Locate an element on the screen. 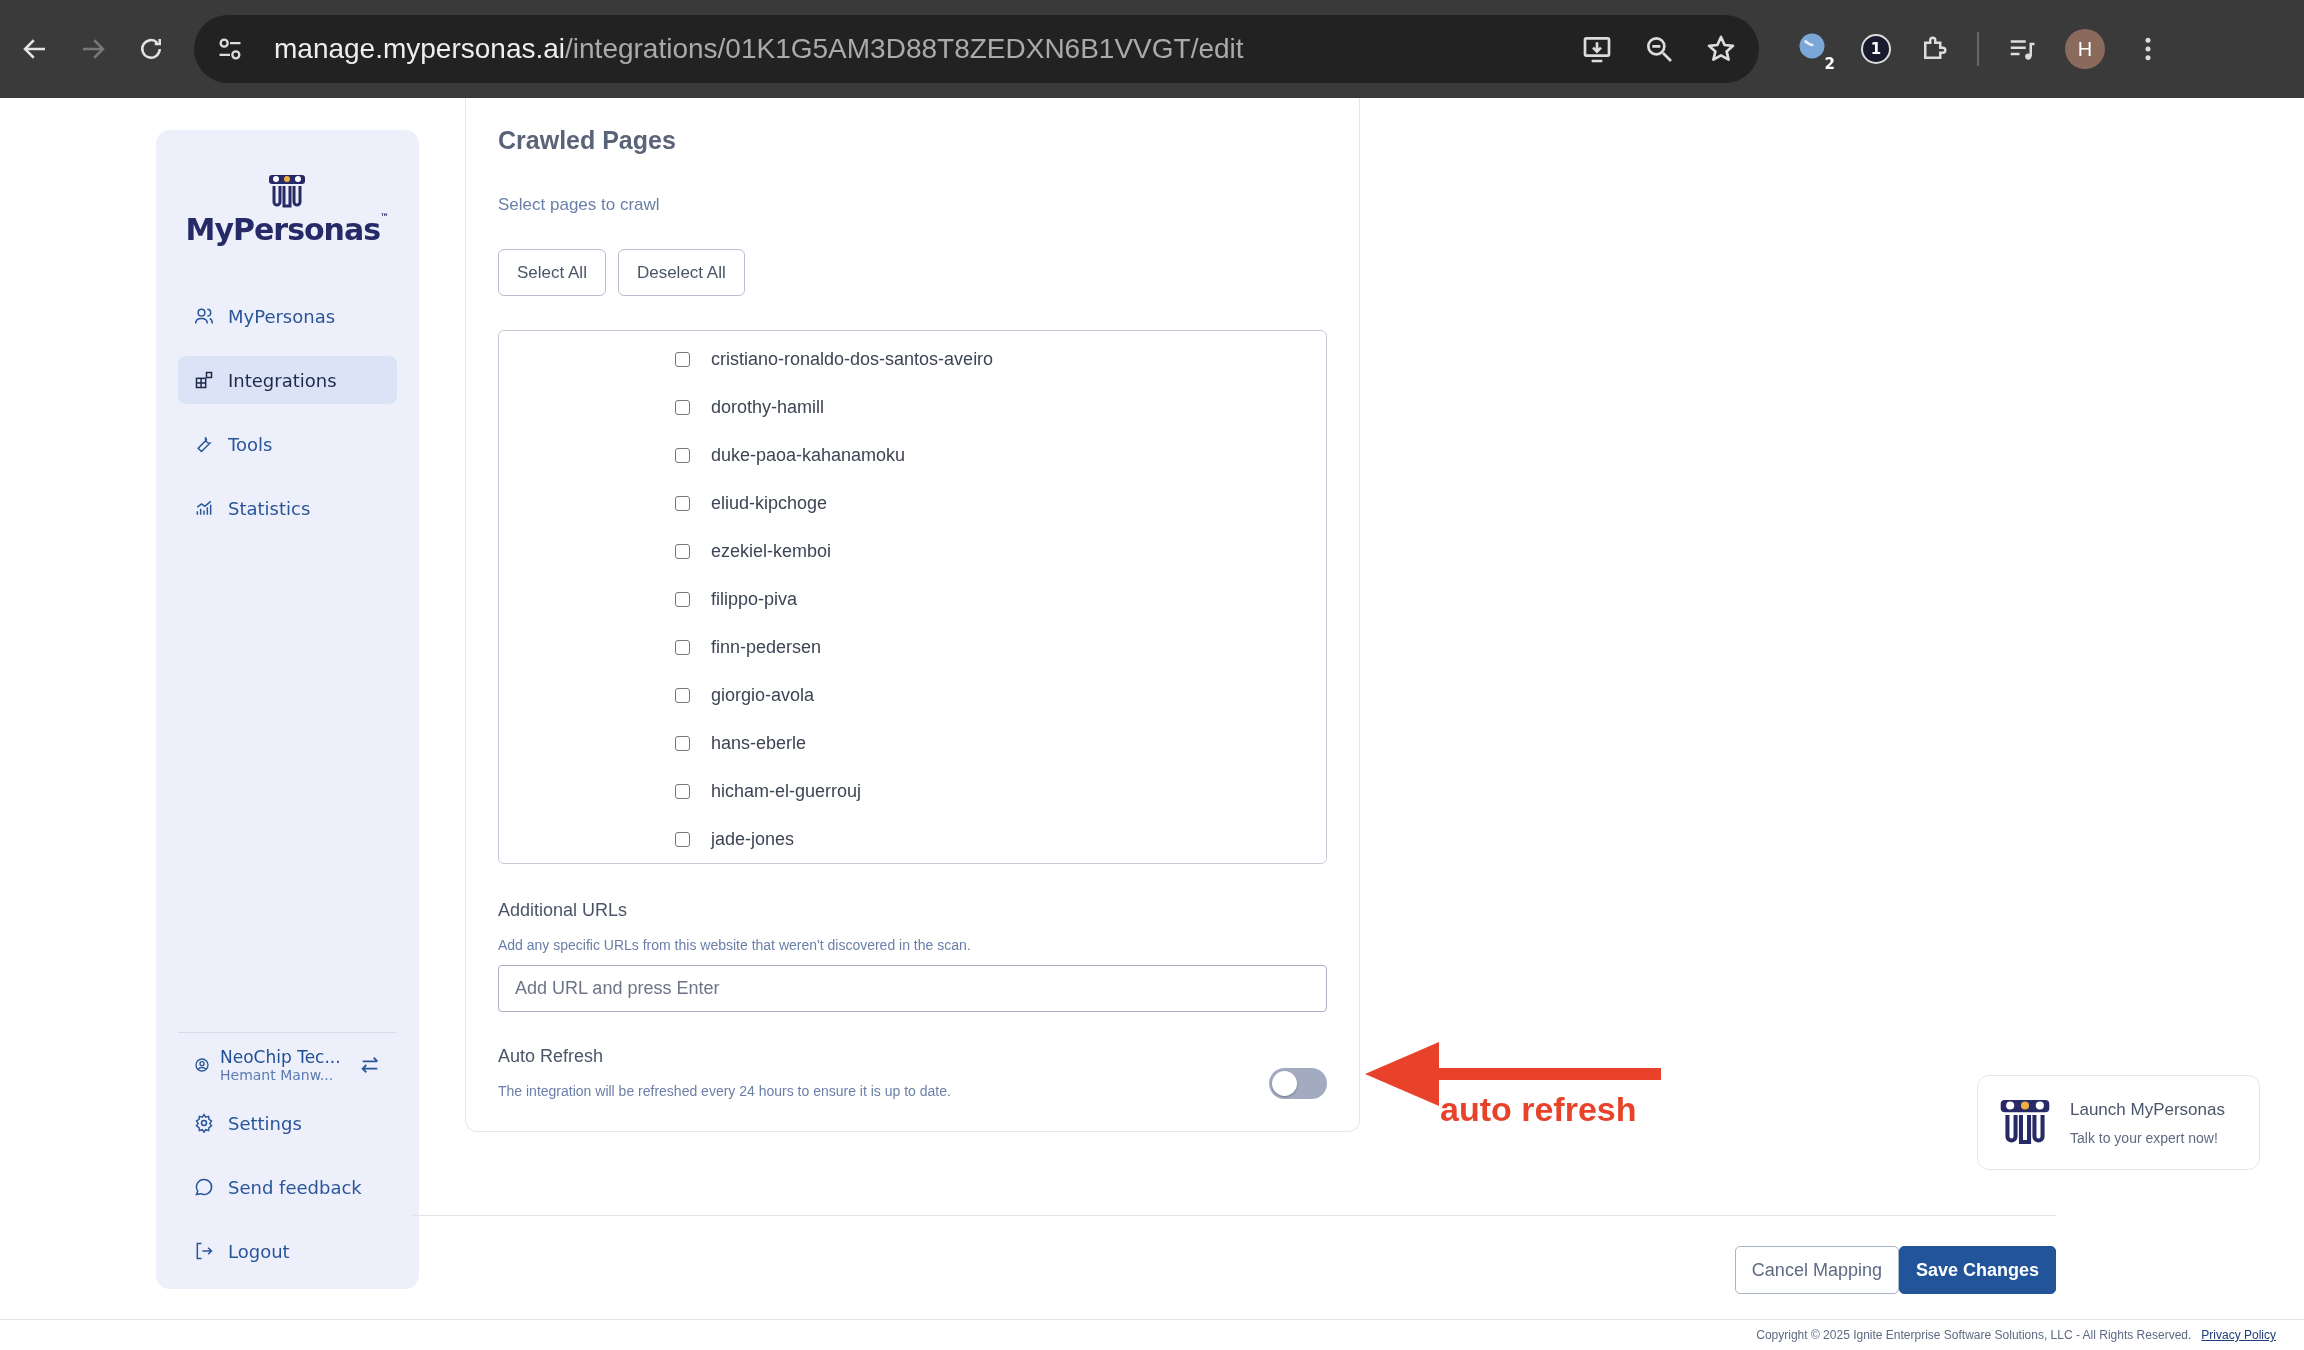 This screenshot has height=1350, width=2304. widget-subtitle: Talk to your expert now! is located at coordinates (2144, 1137).